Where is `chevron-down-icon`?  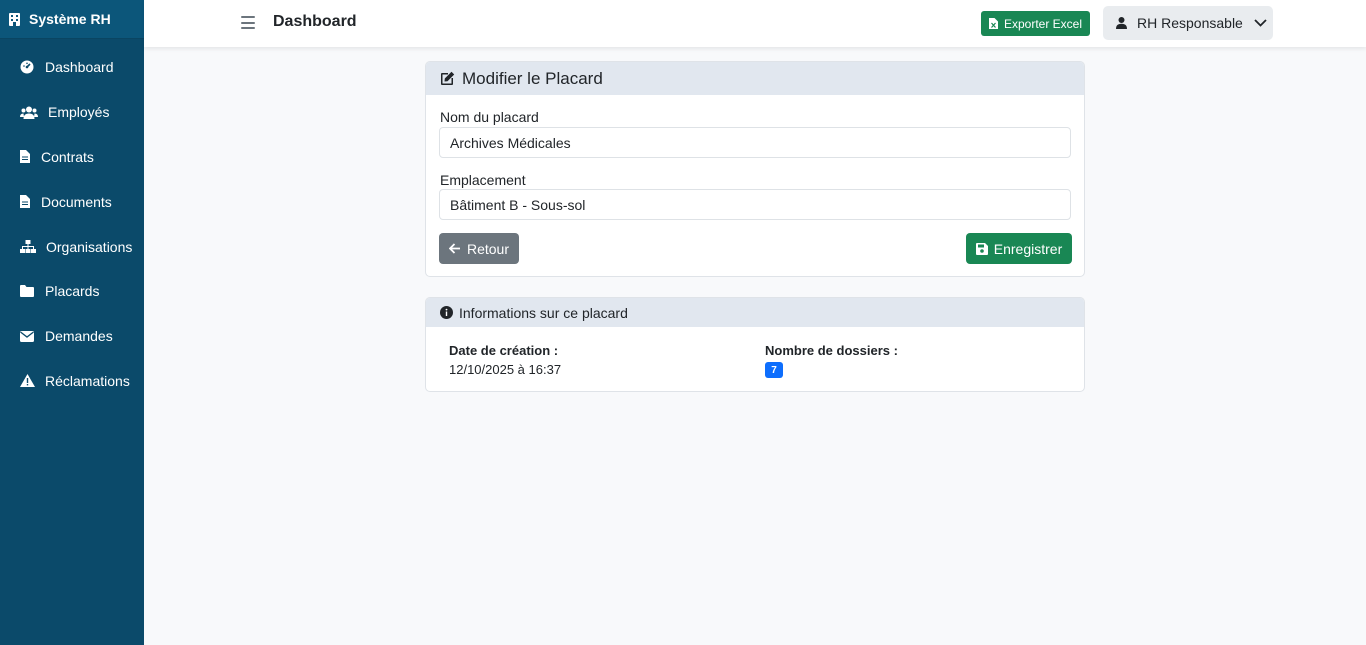 chevron-down-icon is located at coordinates (1260, 23).